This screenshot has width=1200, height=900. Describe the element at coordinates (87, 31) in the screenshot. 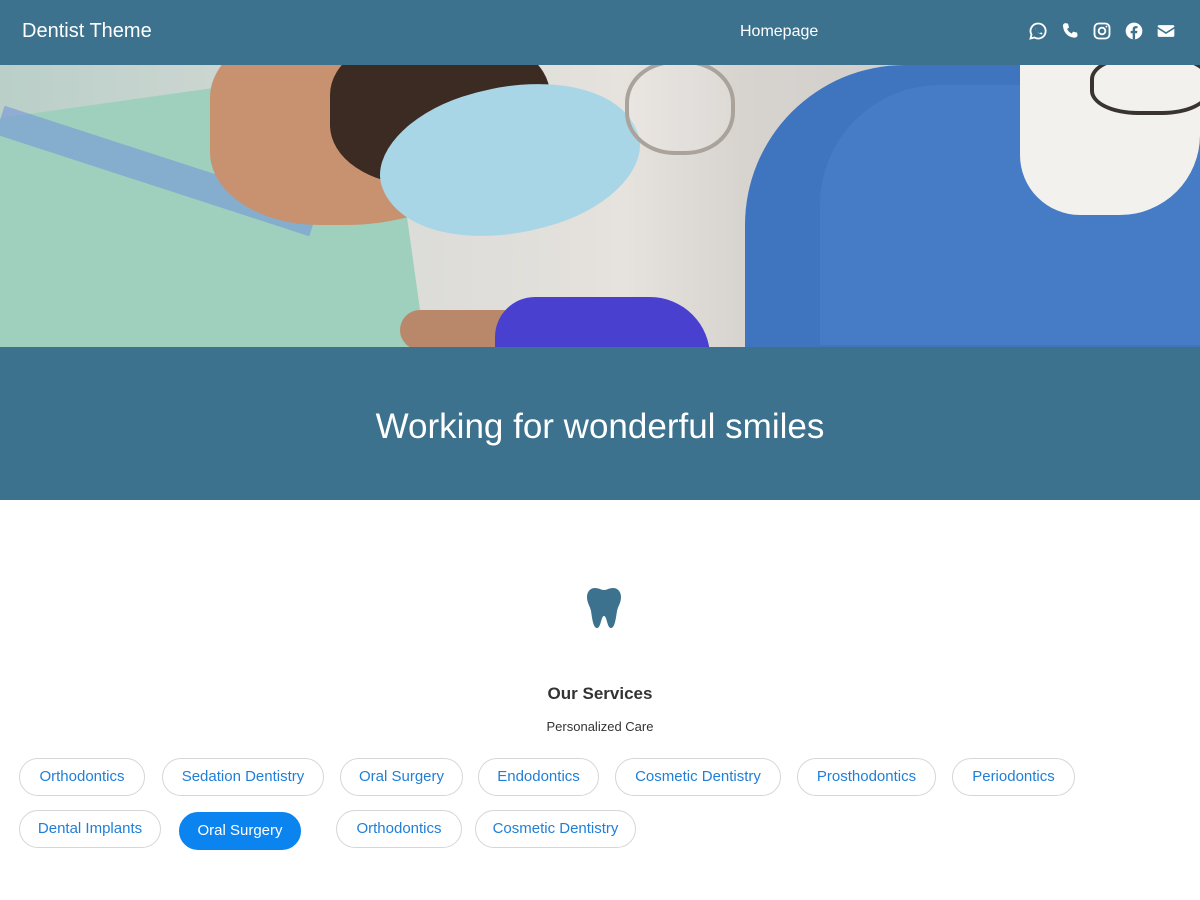

I see `brand-link: Dentist Theme` at that location.